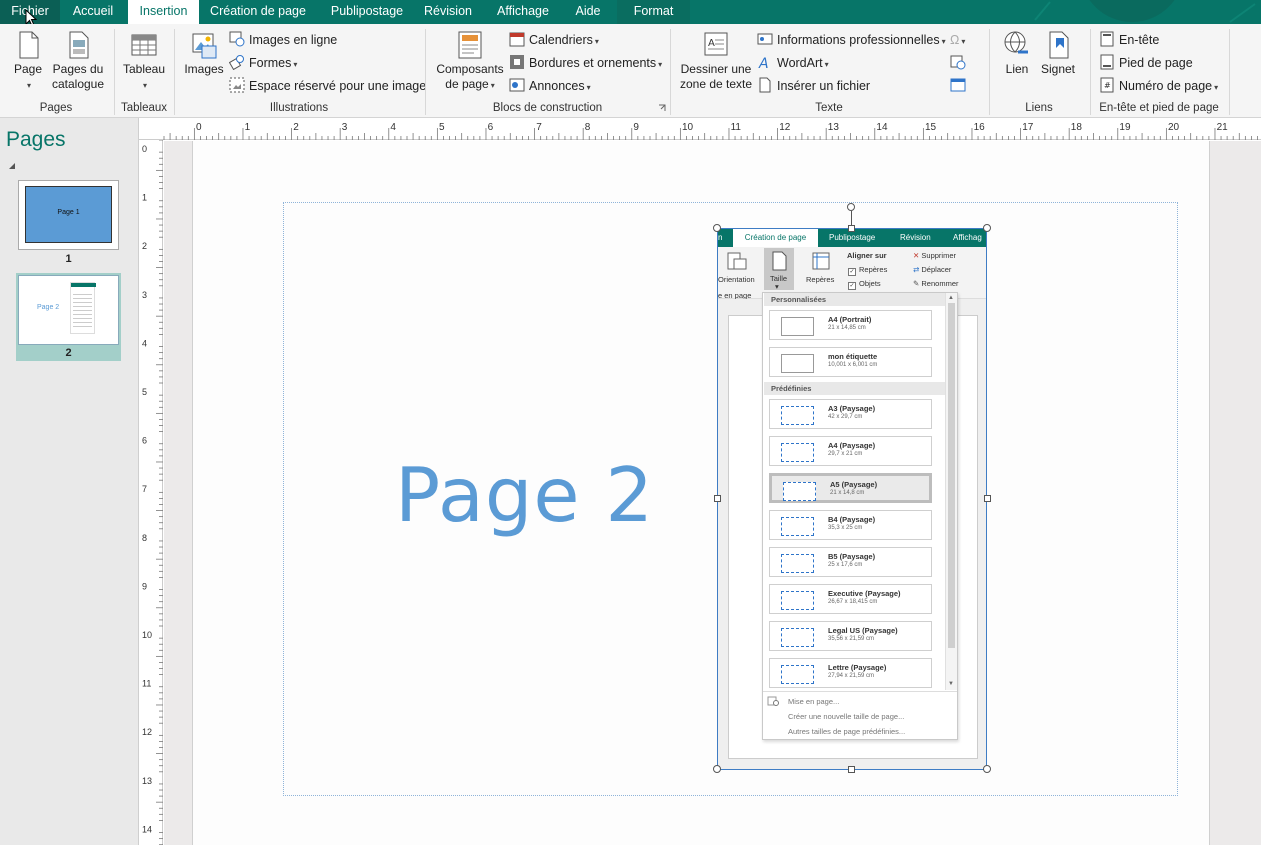 This screenshot has height=848, width=1261. I want to click on tab-format: Format, so click(653, 12).